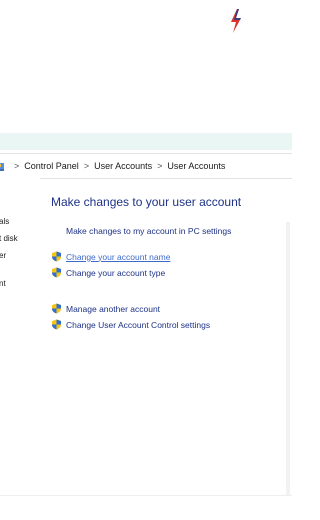 Image resolution: width=320 pixels, height=520 pixels. I want to click on left-pane-item: er, so click(3, 255).